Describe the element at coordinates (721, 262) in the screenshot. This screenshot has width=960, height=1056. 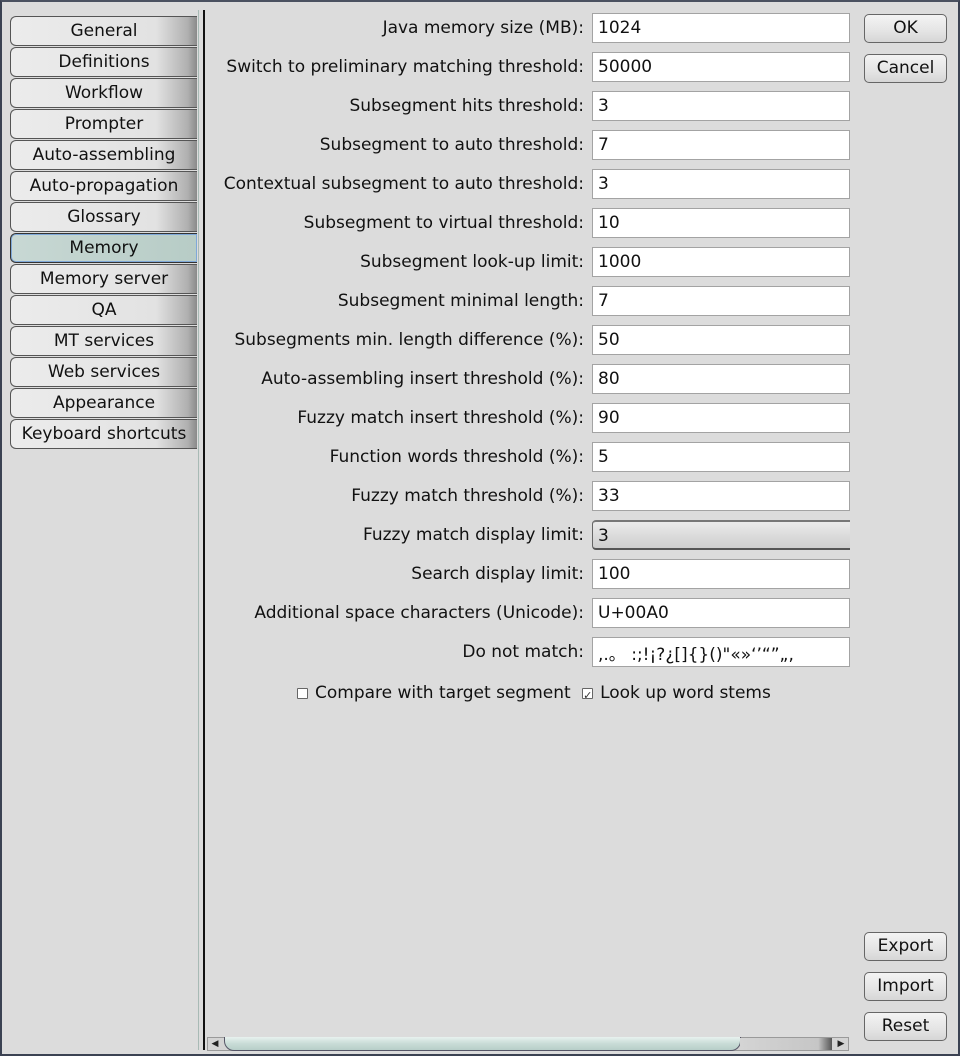
I see `subsegment-lookup-limit-input` at that location.